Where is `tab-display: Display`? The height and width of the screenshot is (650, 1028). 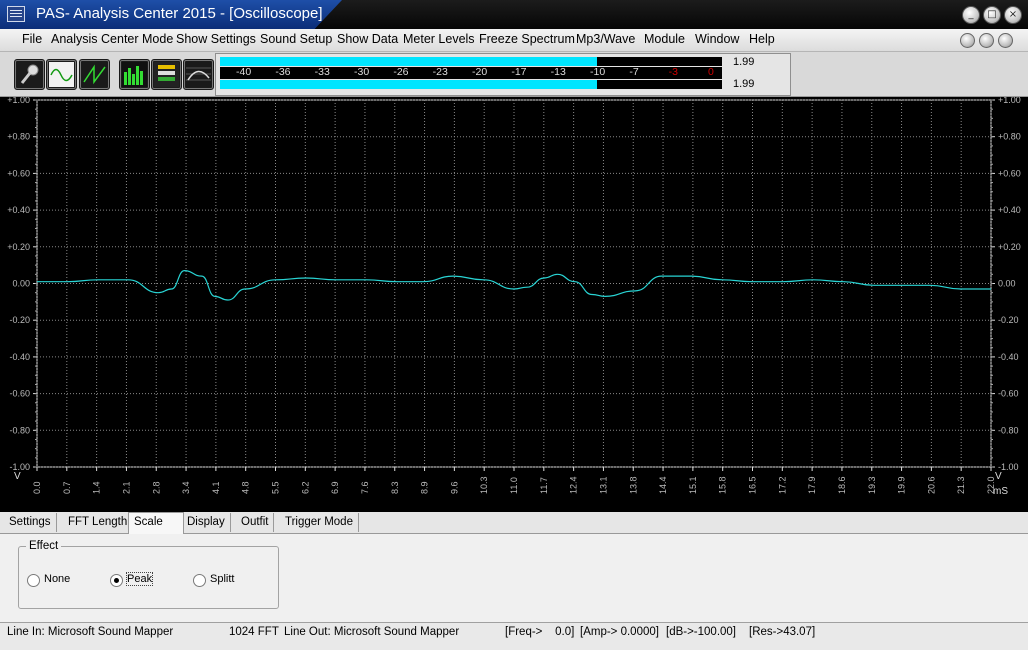
tab-display: Display is located at coordinates (206, 522).